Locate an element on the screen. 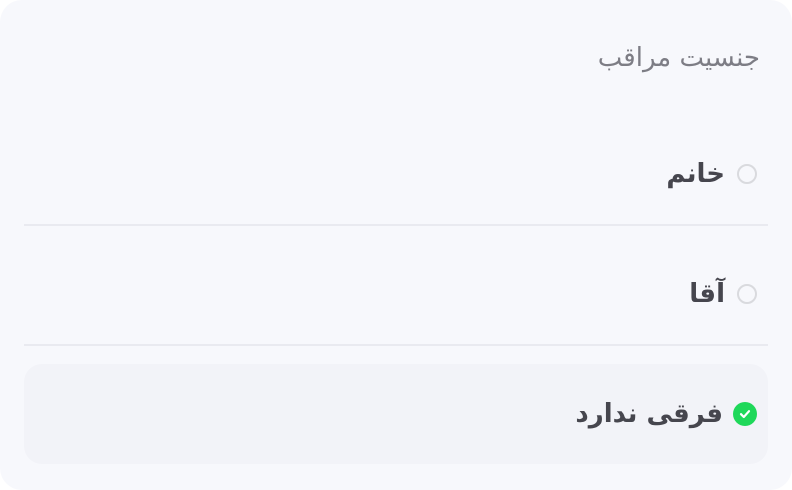 This screenshot has height=490, width=792. option-label: فرقی ندارد is located at coordinates (649, 414).